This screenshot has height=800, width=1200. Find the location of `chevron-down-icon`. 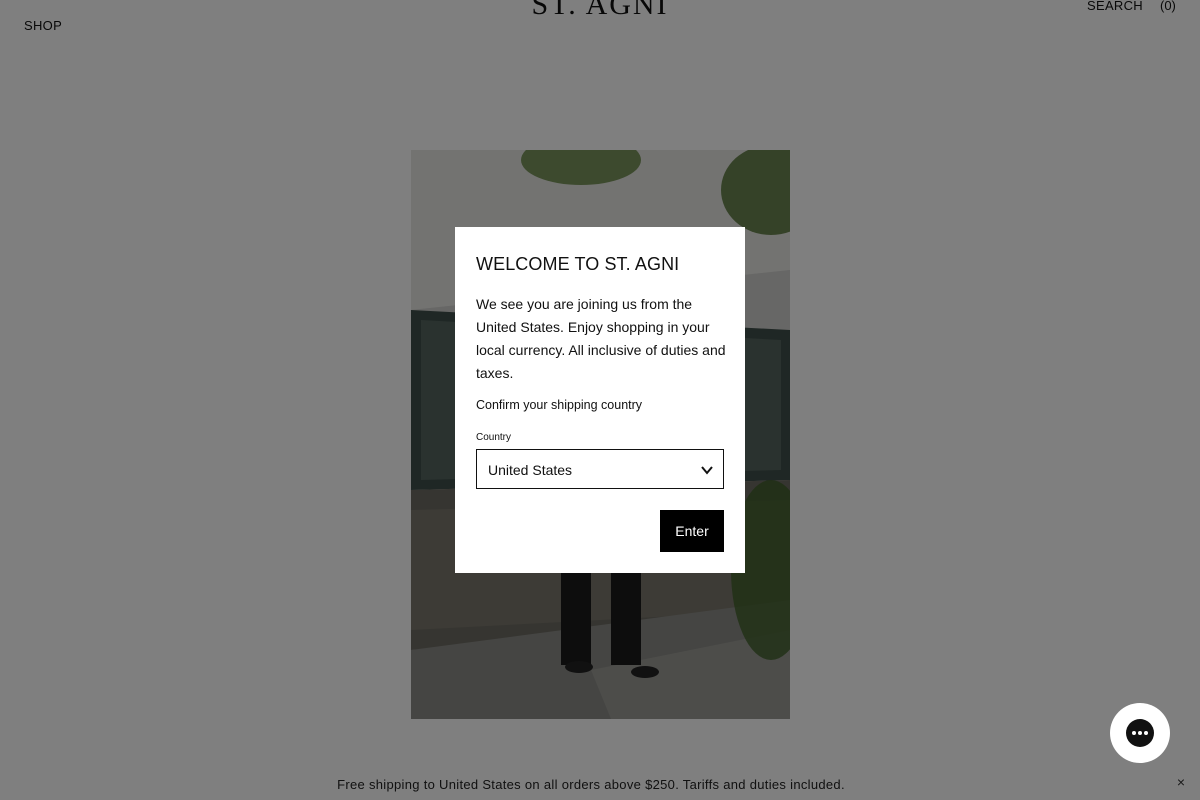

chevron-down-icon is located at coordinates (707, 470).